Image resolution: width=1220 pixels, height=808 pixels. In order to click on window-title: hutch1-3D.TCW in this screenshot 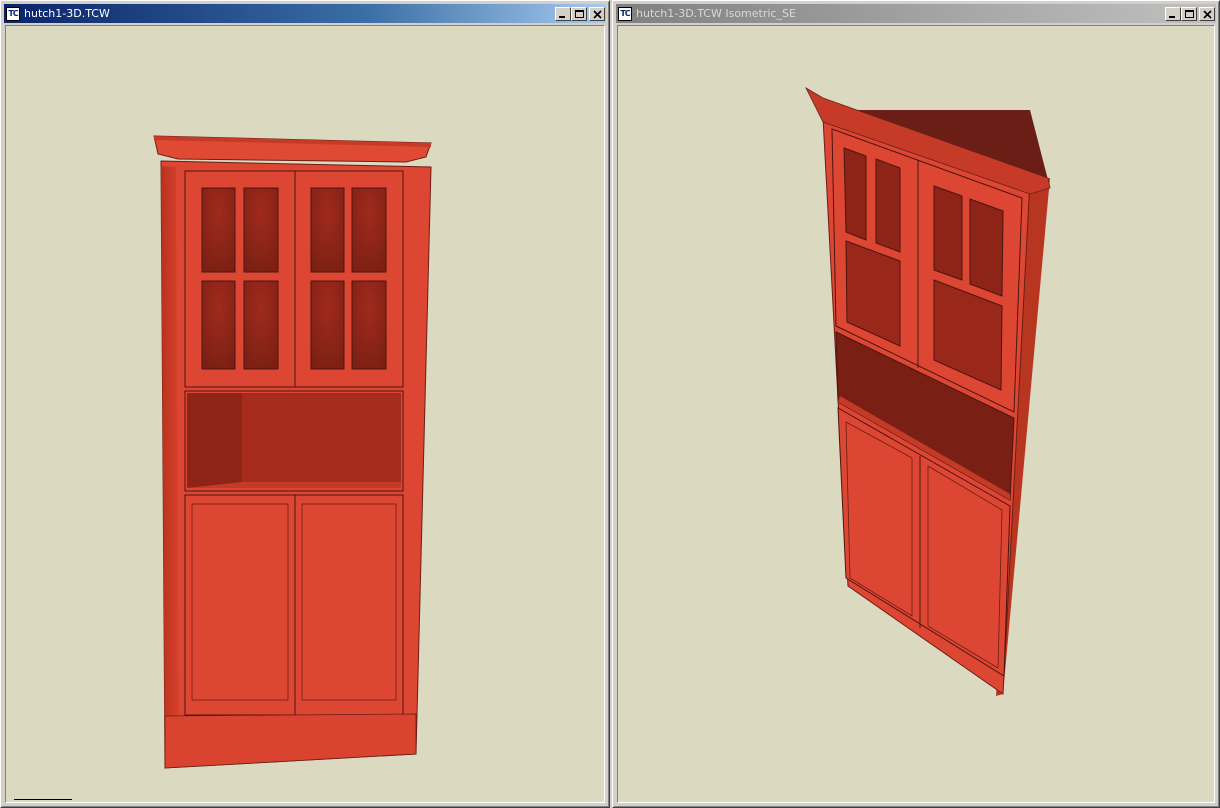, I will do `click(67, 13)`.